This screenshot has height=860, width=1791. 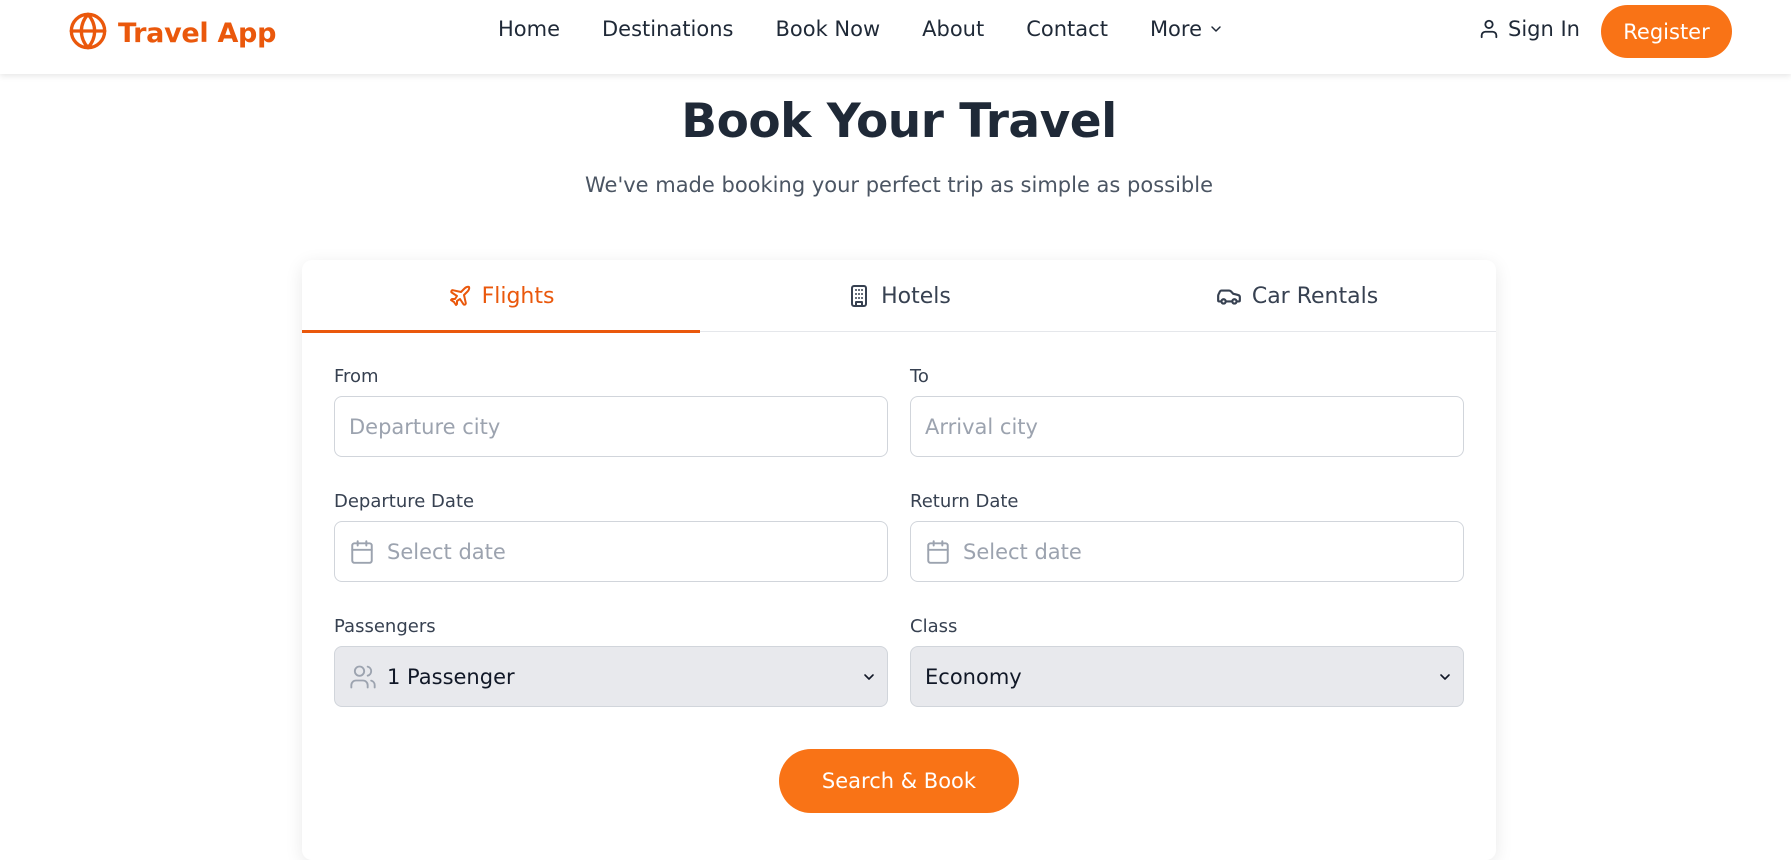 I want to click on booking-tabs: Flights Hotels Car Rentals, so click(x=899, y=296).